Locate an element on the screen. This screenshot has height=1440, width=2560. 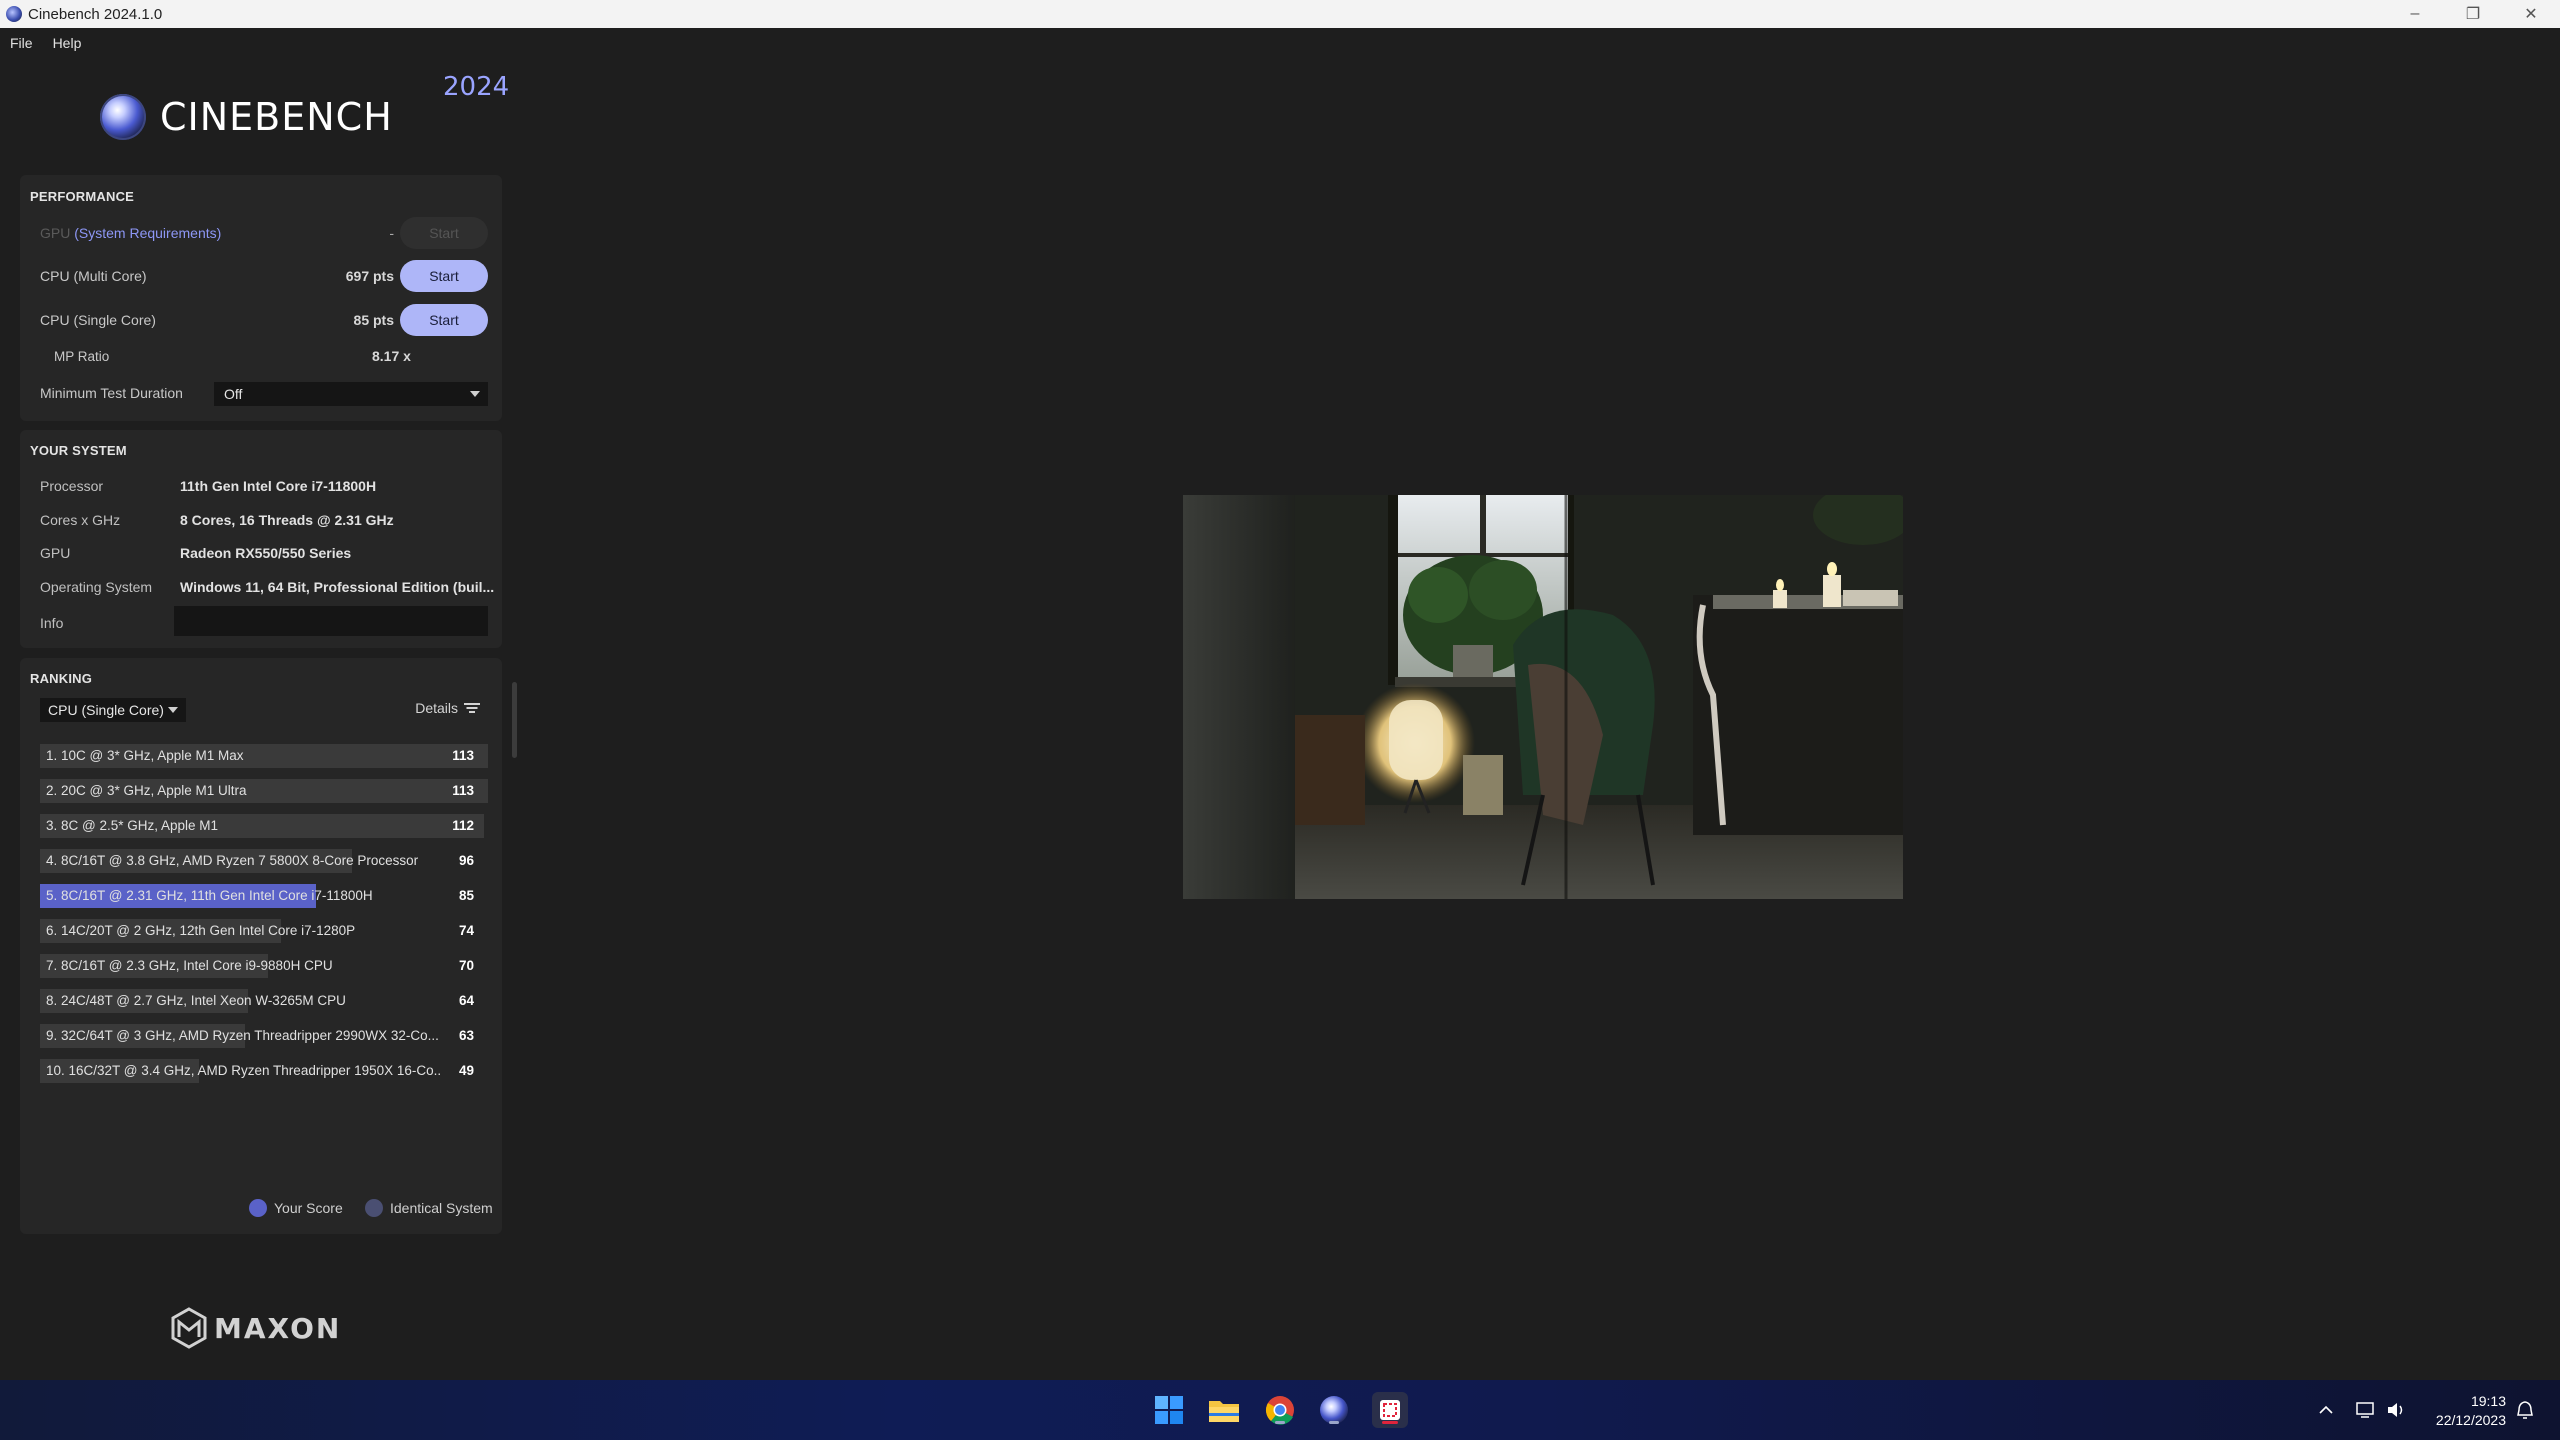
cpu-multi-label: CPU (Multi Core) is located at coordinates (93, 276).